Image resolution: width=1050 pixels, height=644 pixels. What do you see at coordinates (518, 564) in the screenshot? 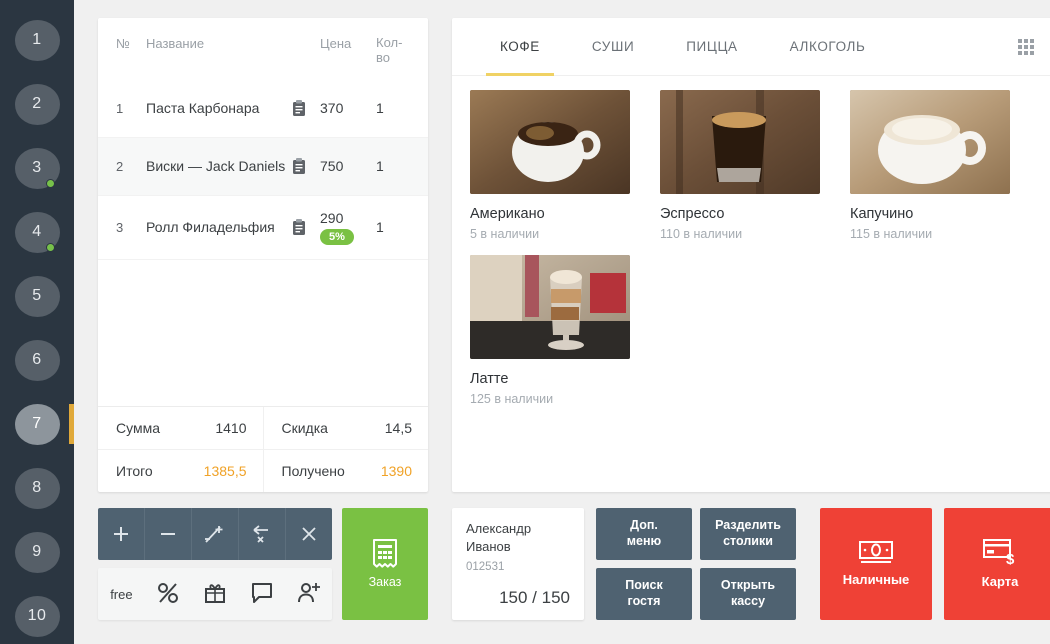
I see `guest-card: Александр Иванов 012531 150 / 150` at bounding box center [518, 564].